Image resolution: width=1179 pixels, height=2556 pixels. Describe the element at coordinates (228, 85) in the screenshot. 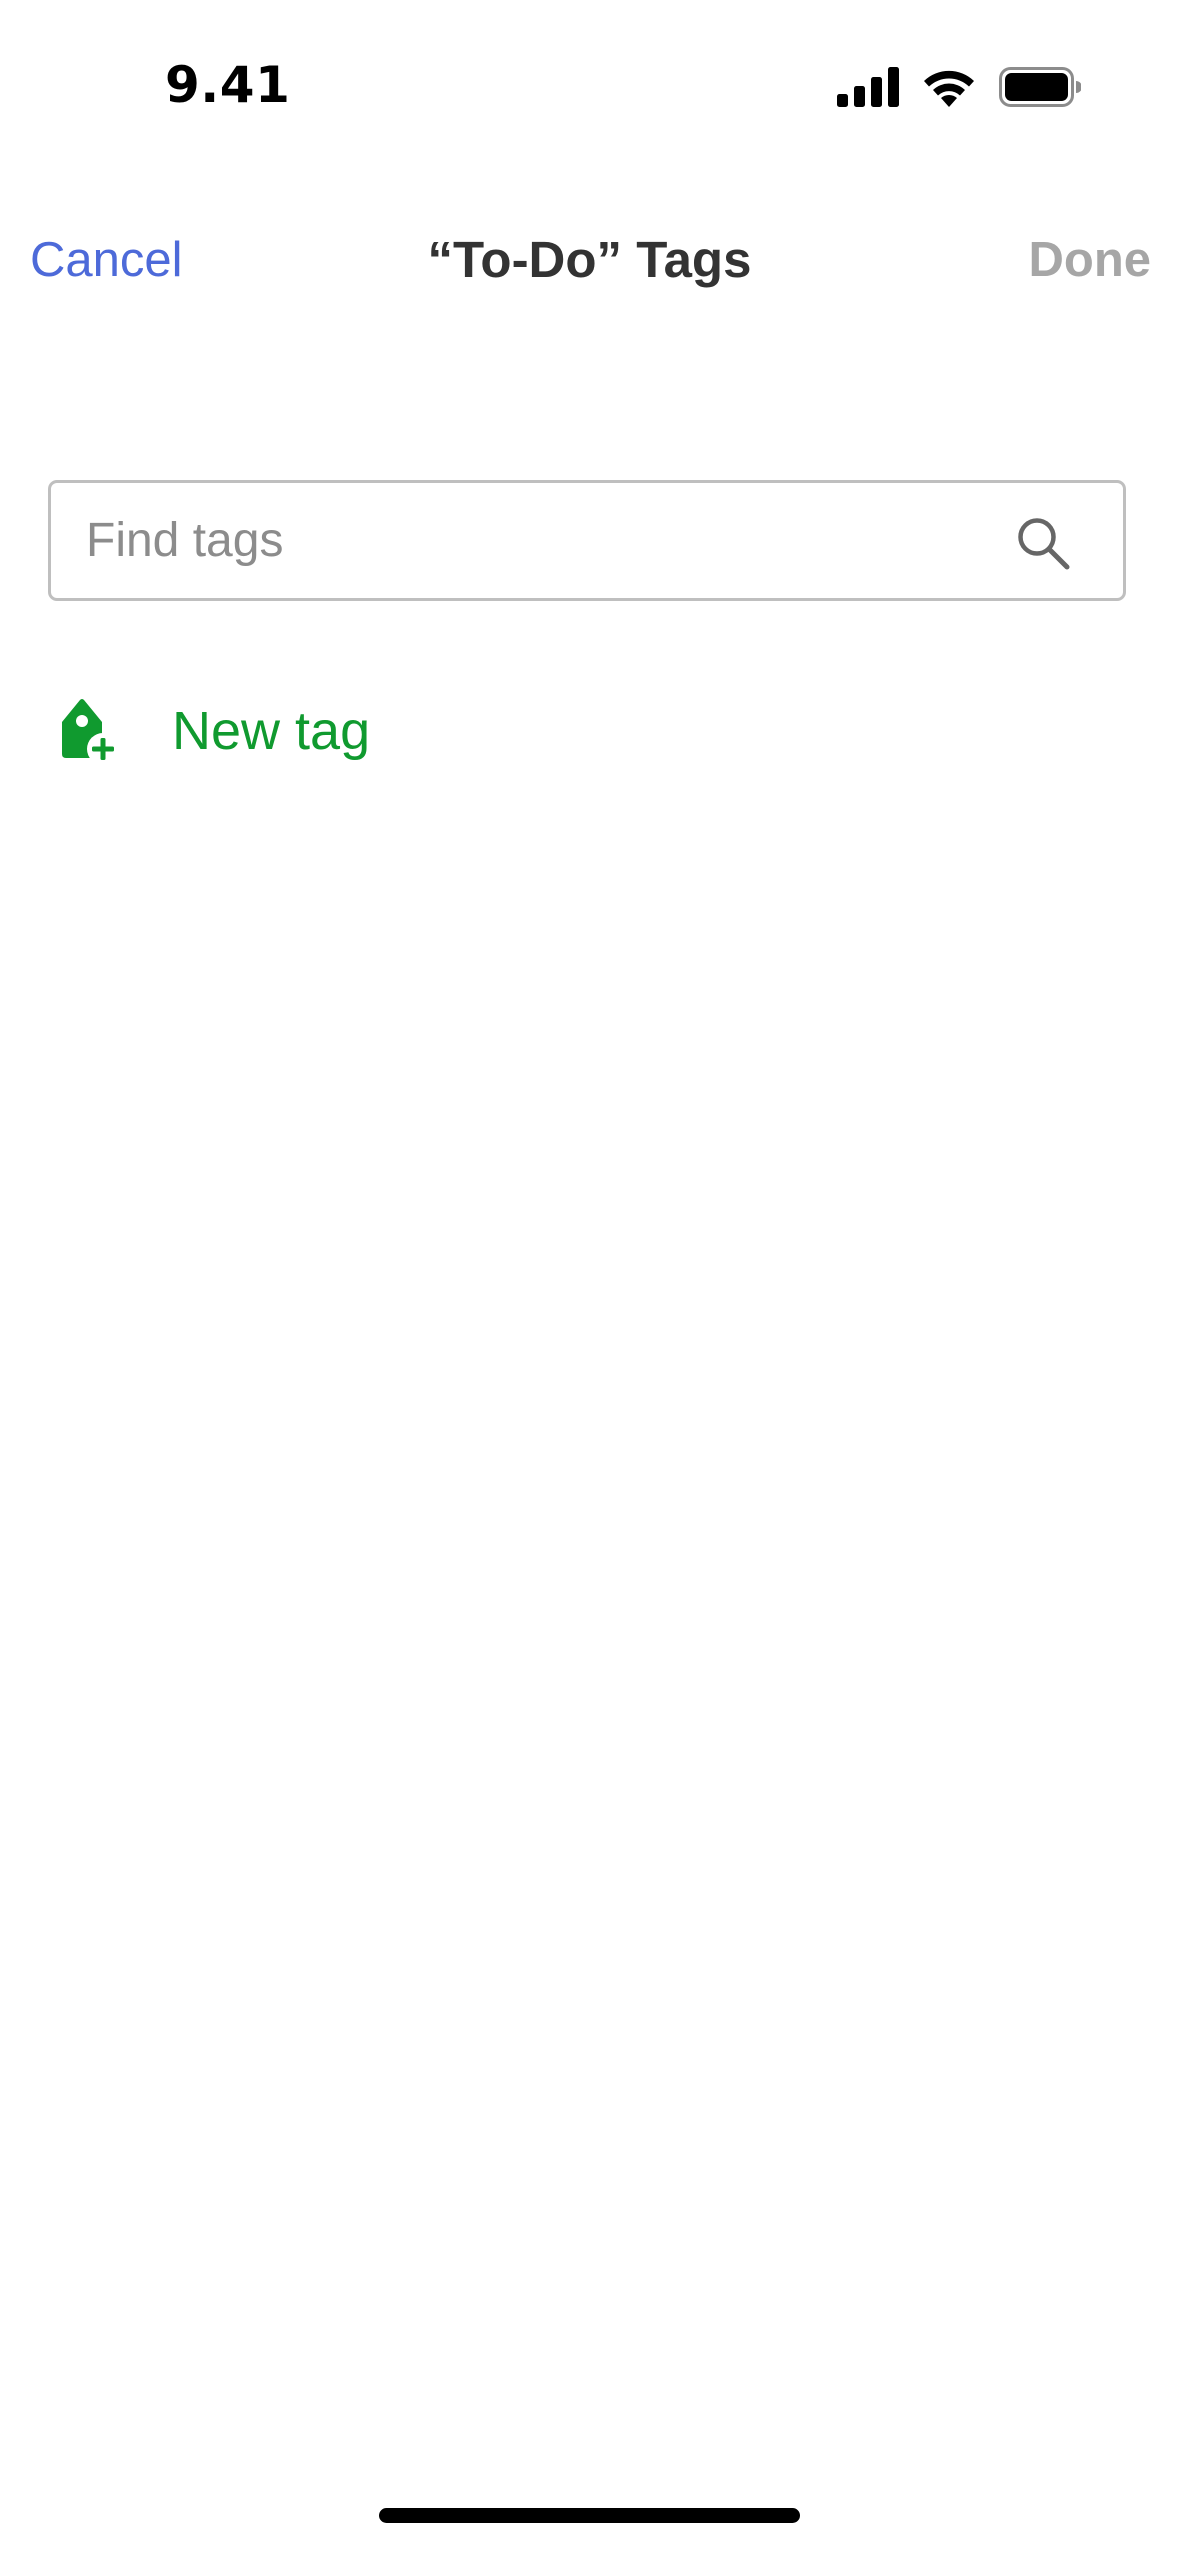

I see `status-time: 9.41` at that location.